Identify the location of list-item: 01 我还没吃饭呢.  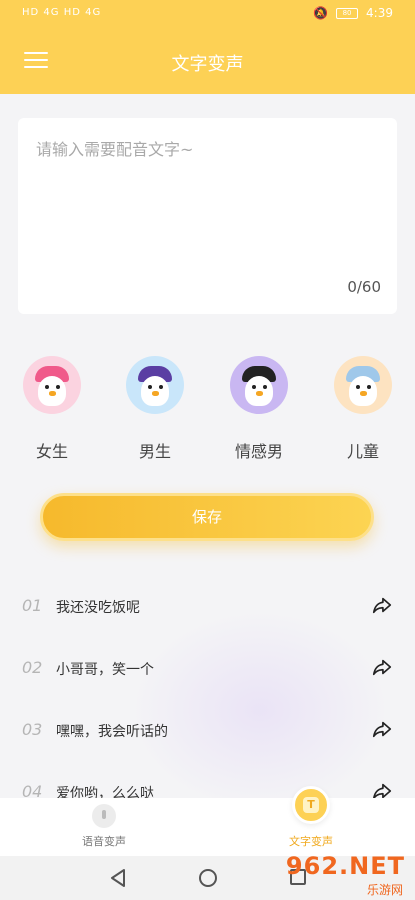
(207, 607).